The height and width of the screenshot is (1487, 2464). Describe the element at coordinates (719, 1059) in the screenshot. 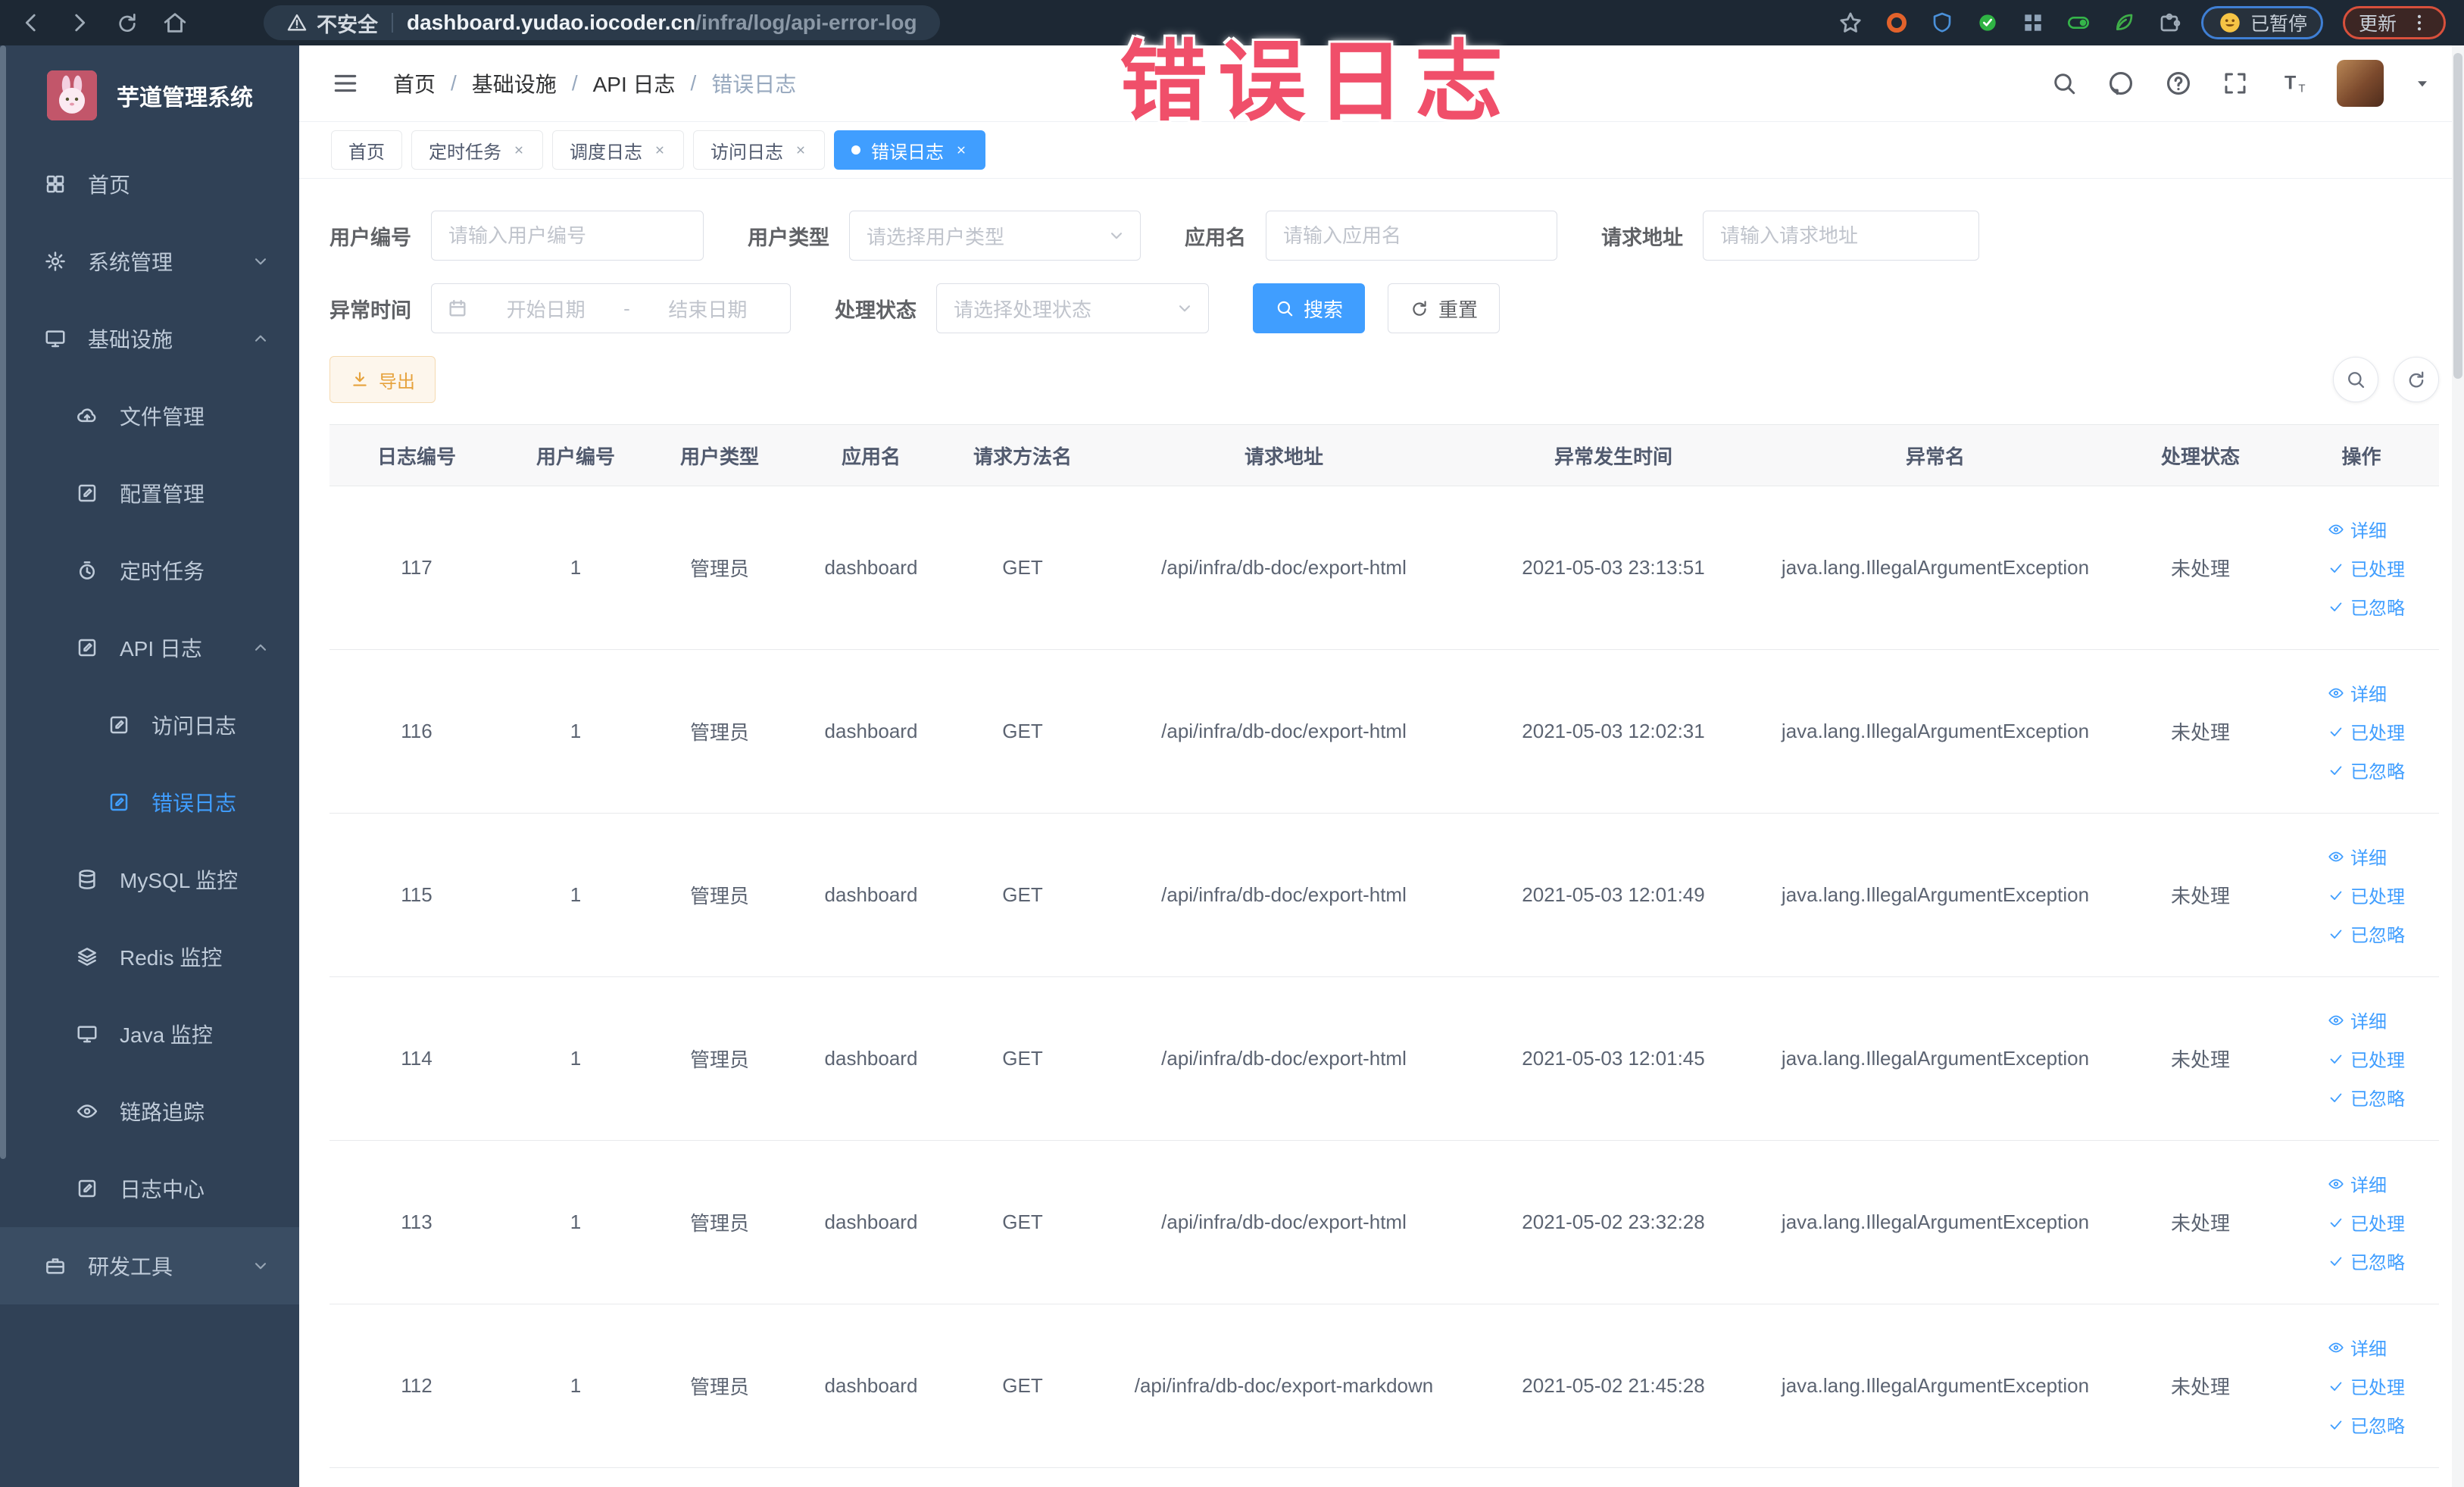

I see `cell-user_type: 管理员` at that location.